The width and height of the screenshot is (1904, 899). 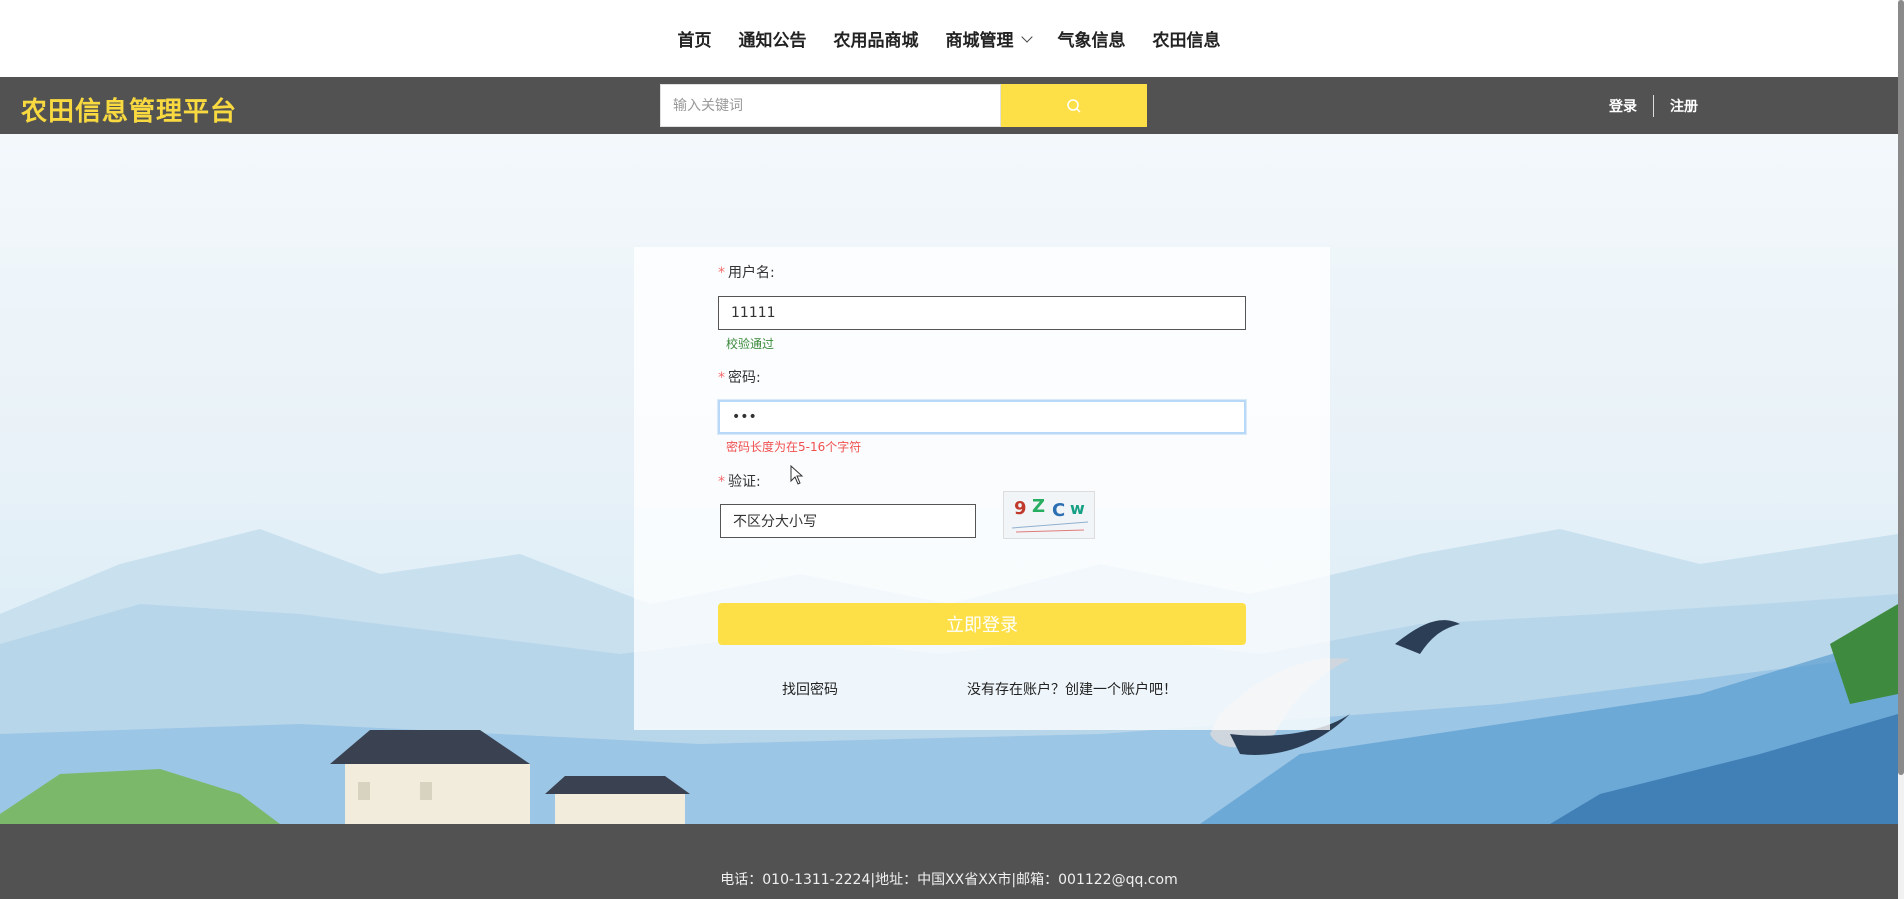 I want to click on nav-shop-management-label: 商城管理, so click(x=979, y=41).